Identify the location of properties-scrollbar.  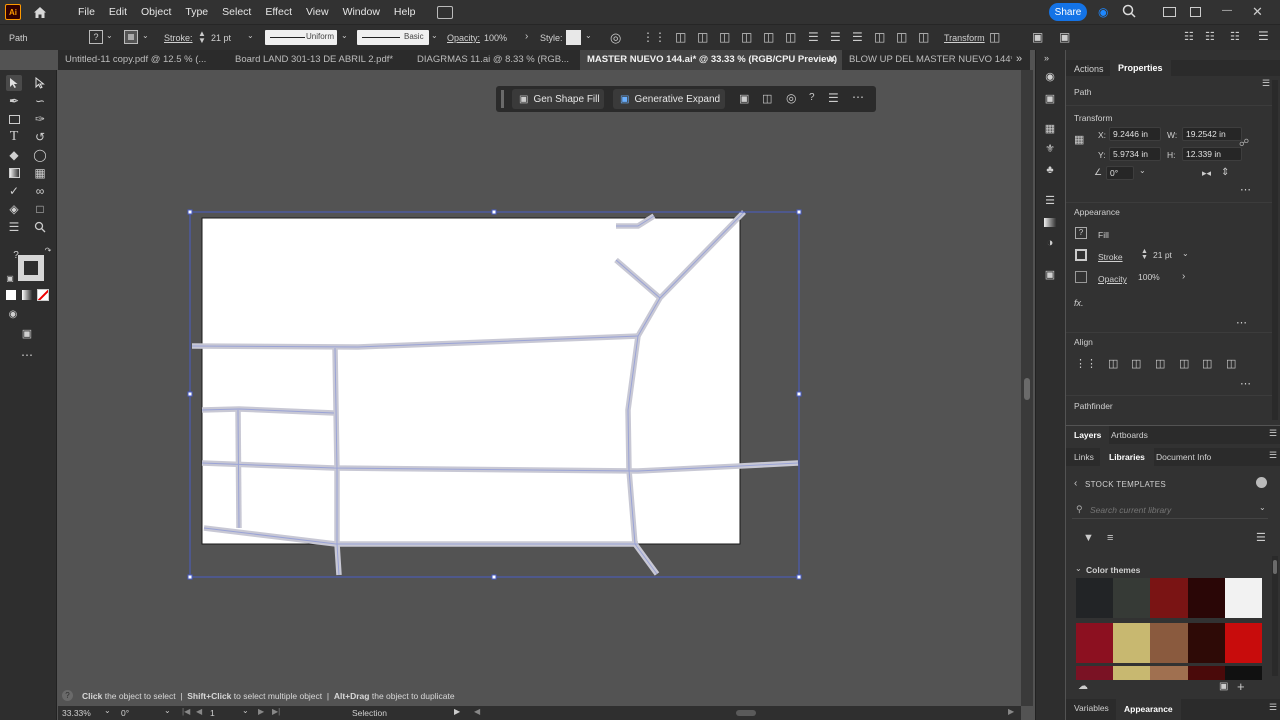
(1275, 250).